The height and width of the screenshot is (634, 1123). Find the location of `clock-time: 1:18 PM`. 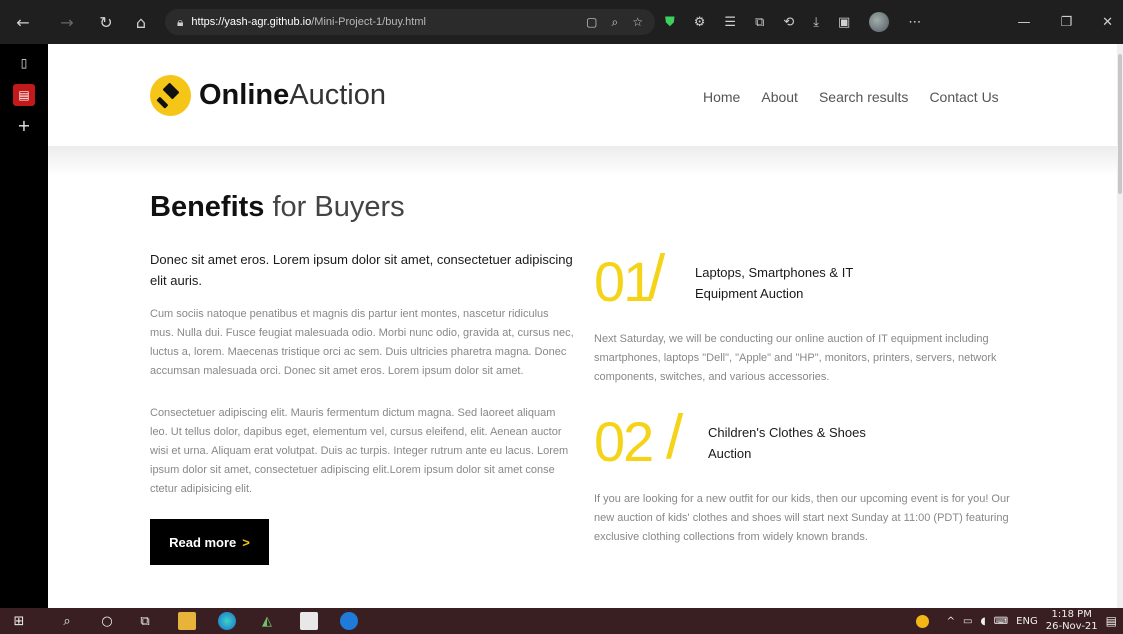

clock-time: 1:18 PM is located at coordinates (1071, 614).